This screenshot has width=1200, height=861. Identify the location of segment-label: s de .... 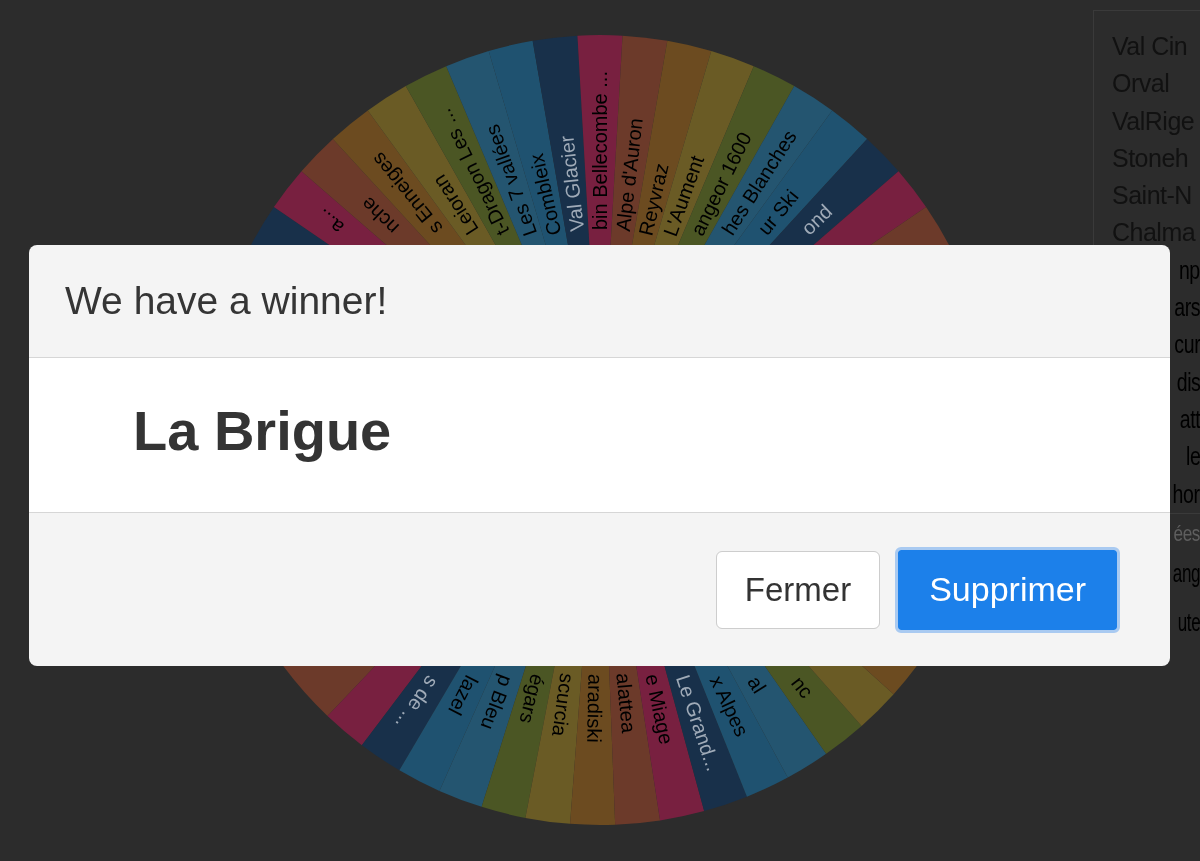
(417, 703).